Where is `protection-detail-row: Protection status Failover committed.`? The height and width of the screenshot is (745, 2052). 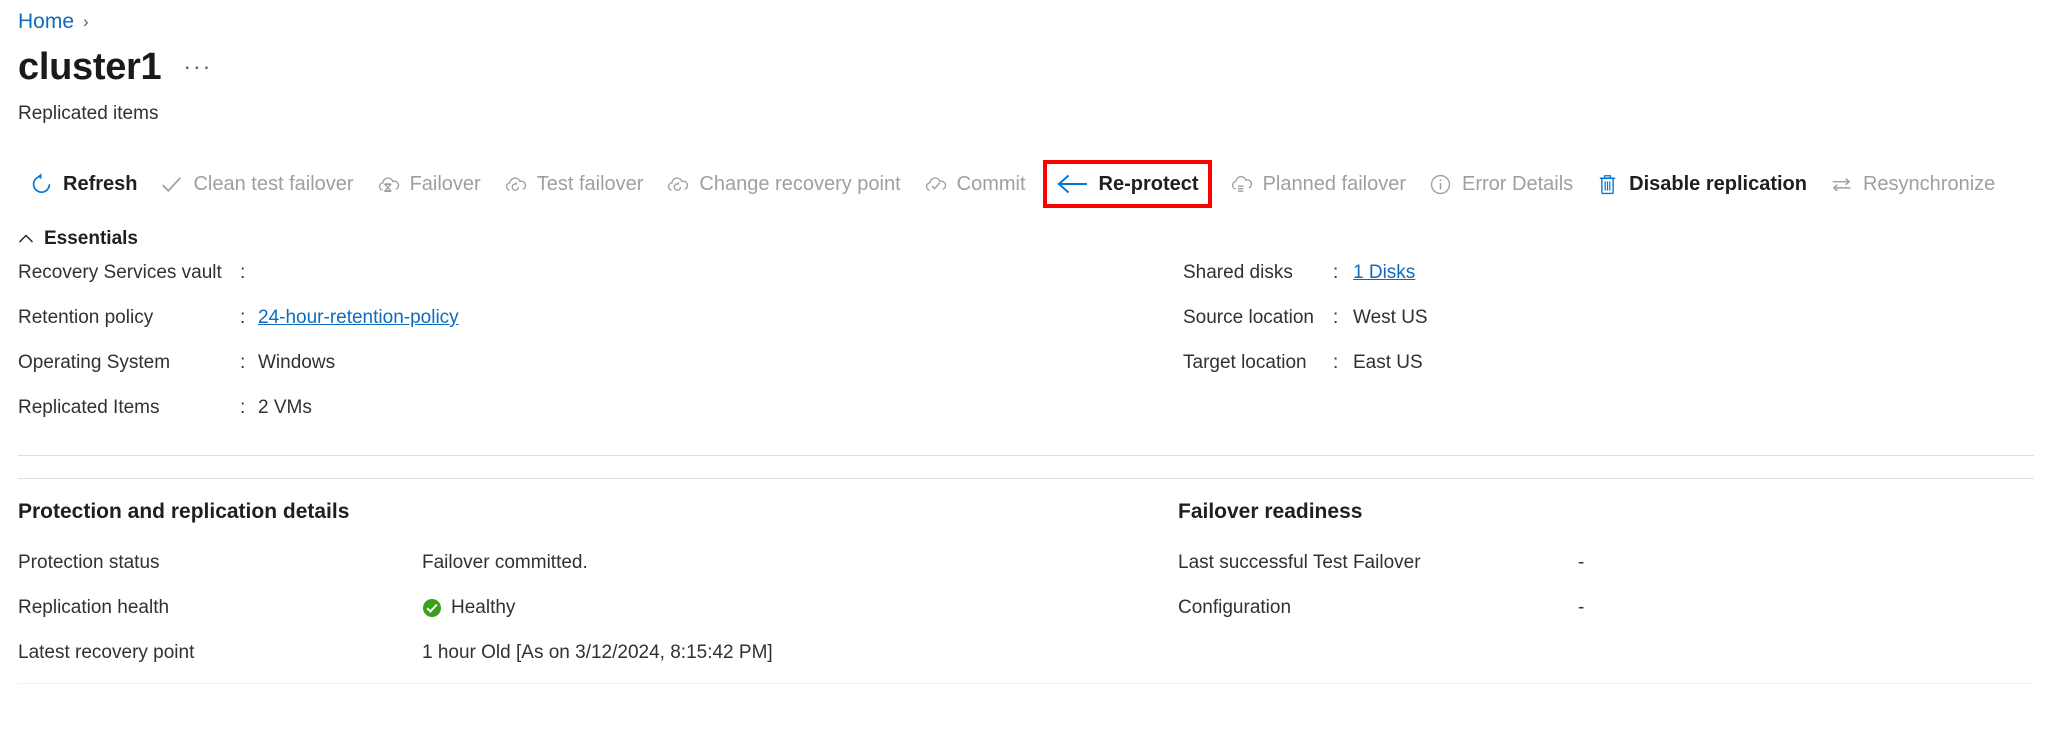 protection-detail-row: Protection status Failover committed. is located at coordinates (578, 562).